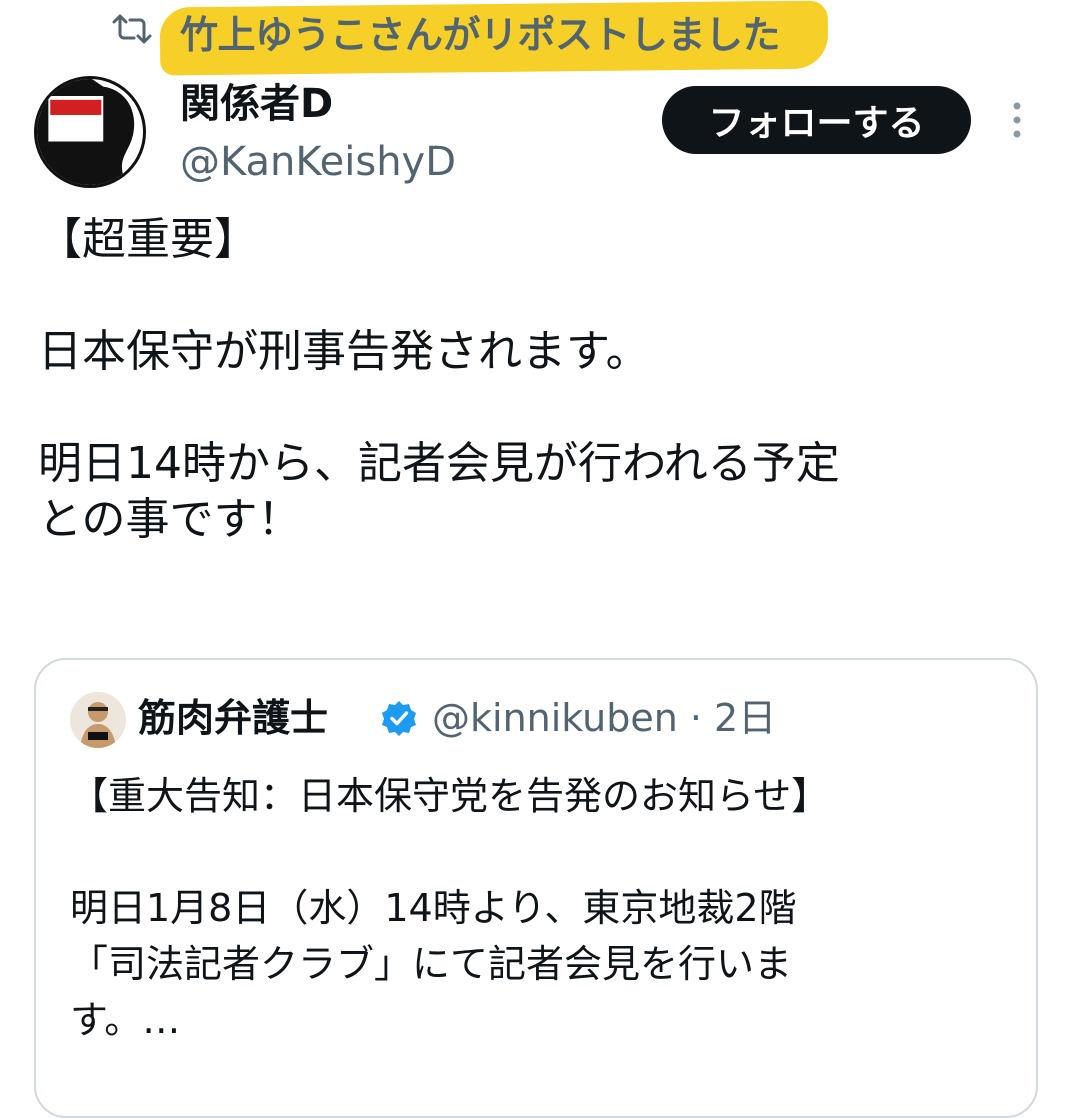 This screenshot has width=1071, height=1118. I want to click on follow-button: フォローする, so click(816, 120).